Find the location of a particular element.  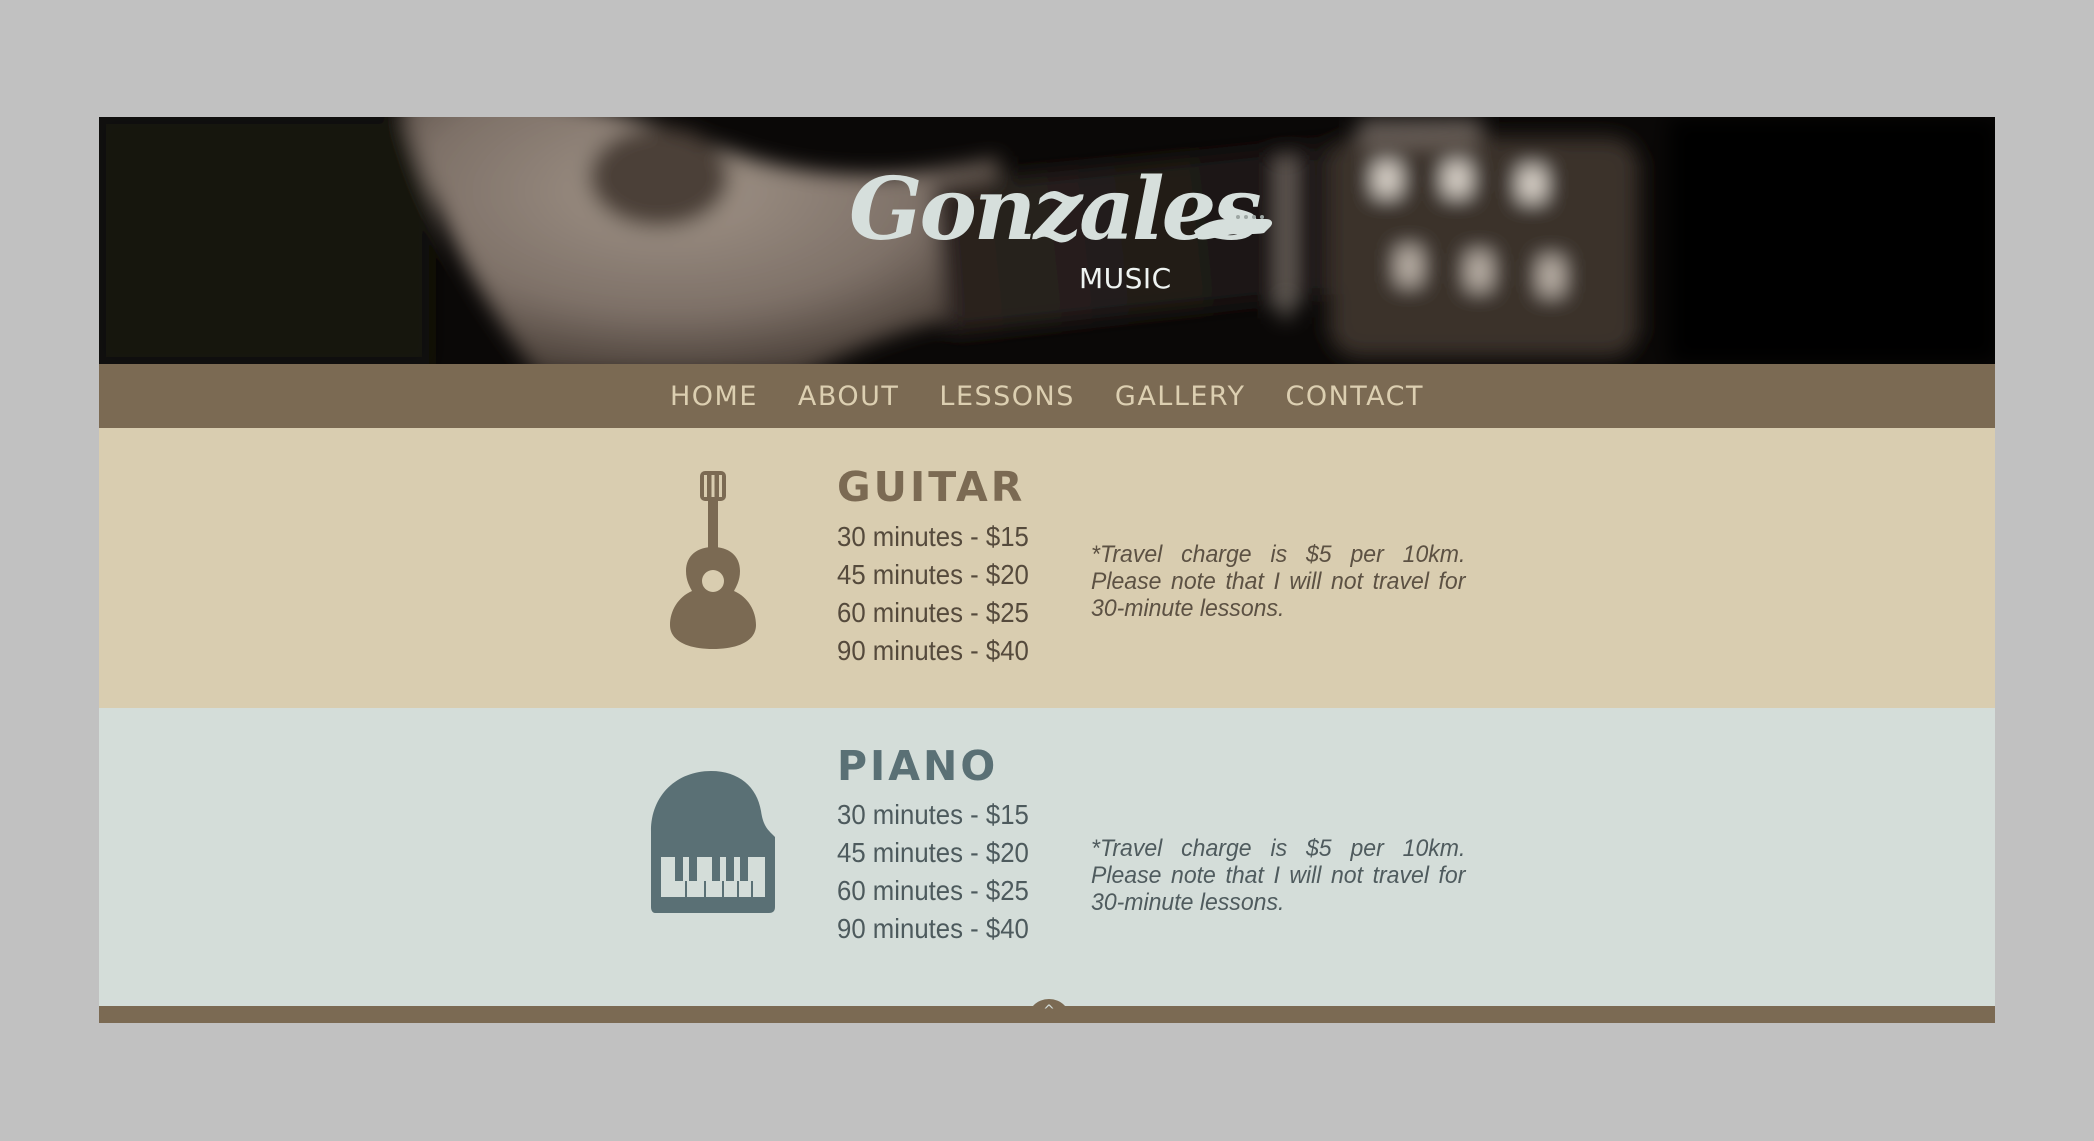

lesson-title: PIANO is located at coordinates (918, 766).